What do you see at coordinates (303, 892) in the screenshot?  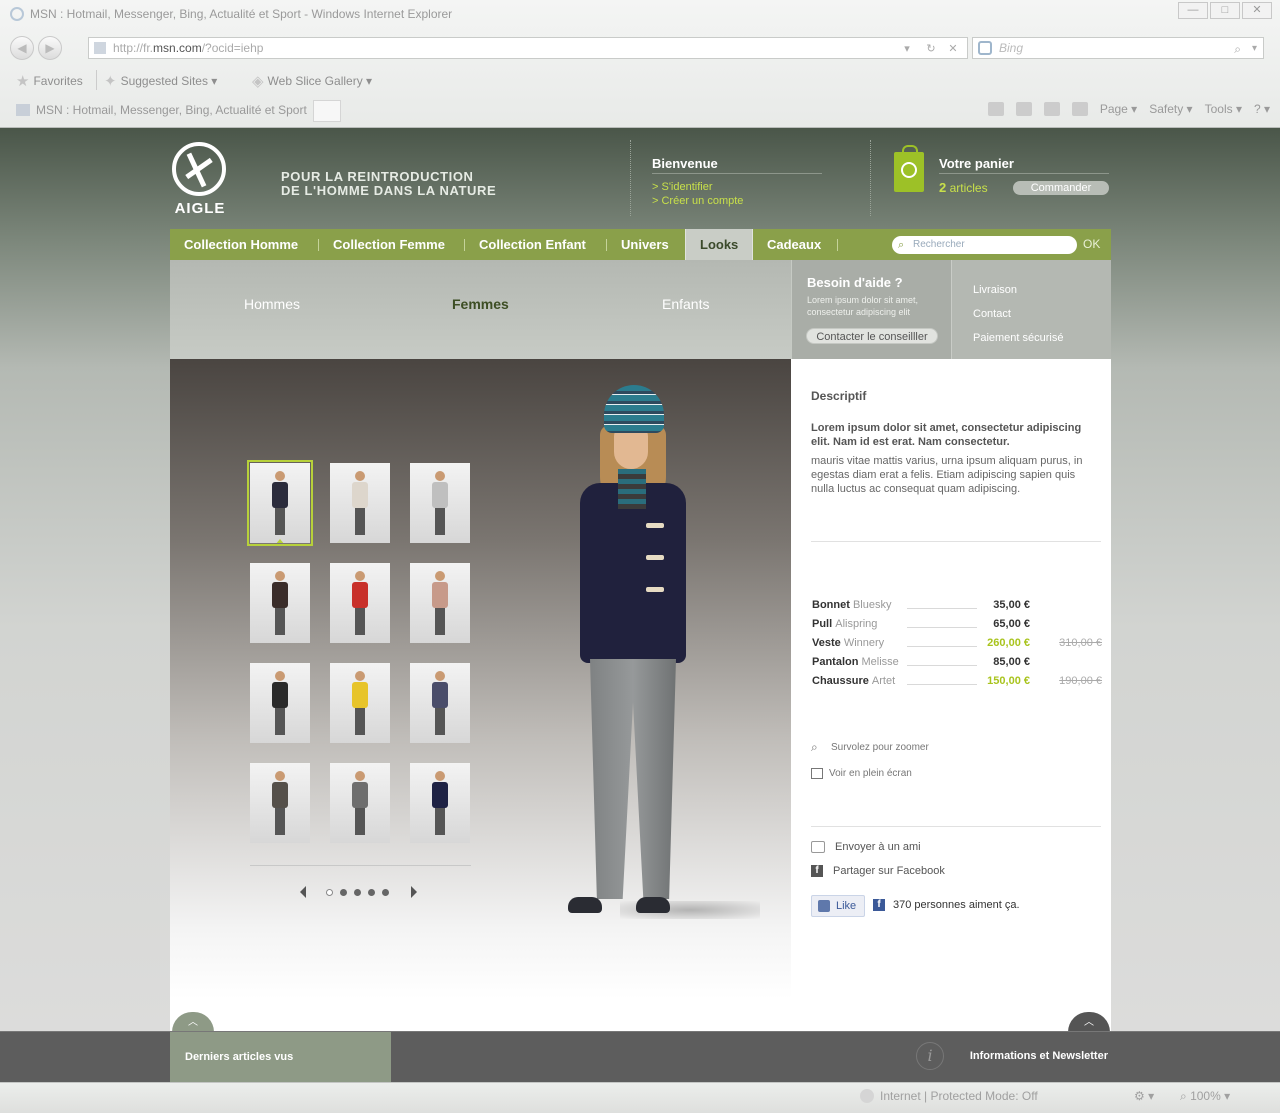 I see `prev-arrow-icon` at bounding box center [303, 892].